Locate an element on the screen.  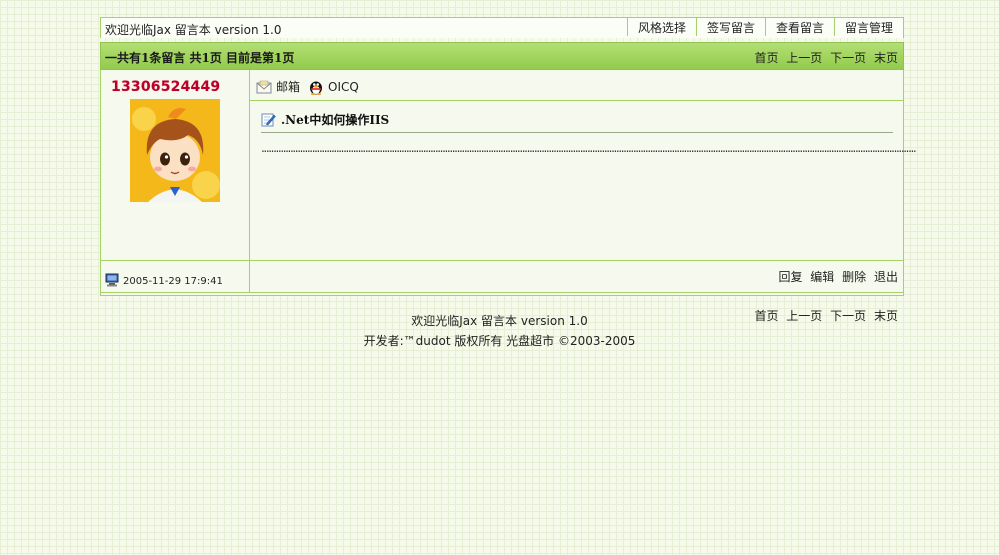
list-header: 一共有1条留言 共1页 目前是第1页 首页 上一页 下一页 末页 is located at coordinates (502, 56).